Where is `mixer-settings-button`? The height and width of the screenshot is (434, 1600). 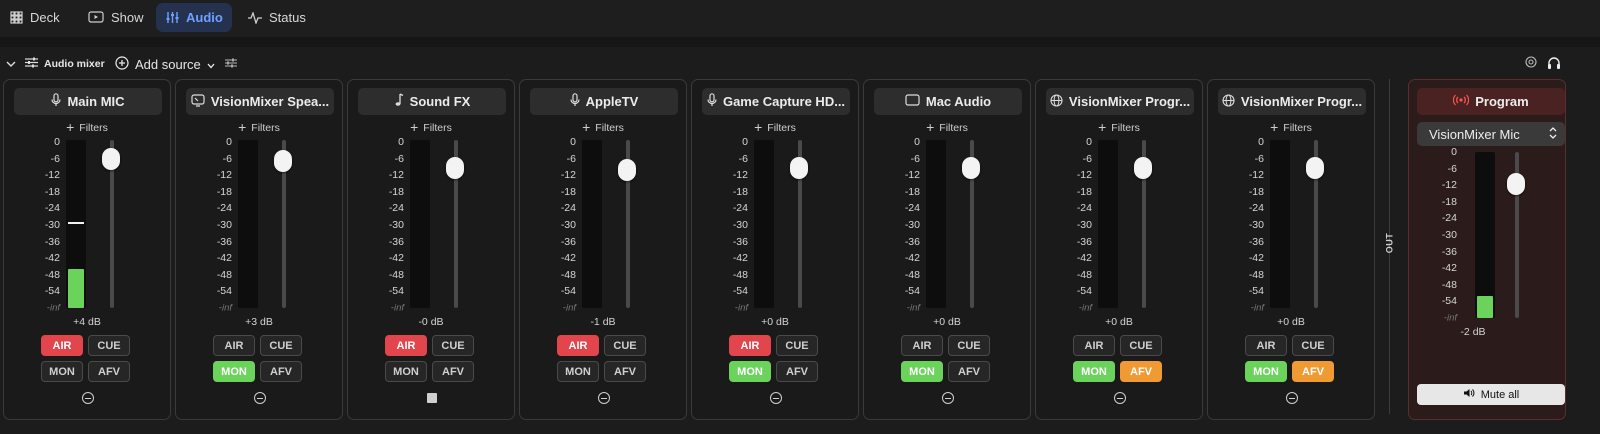 mixer-settings-button is located at coordinates (231, 63).